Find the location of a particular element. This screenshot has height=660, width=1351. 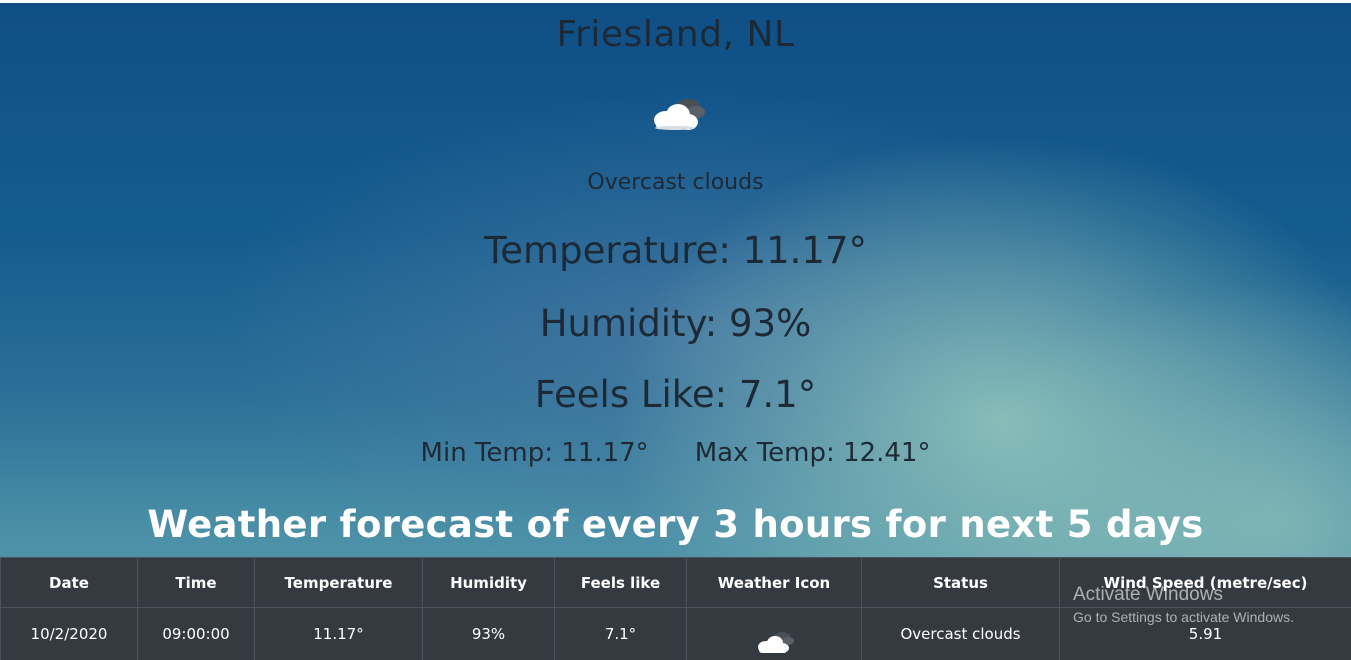

watermark-subtitle: Go to Settings to activate Windows. is located at coordinates (1183, 617).